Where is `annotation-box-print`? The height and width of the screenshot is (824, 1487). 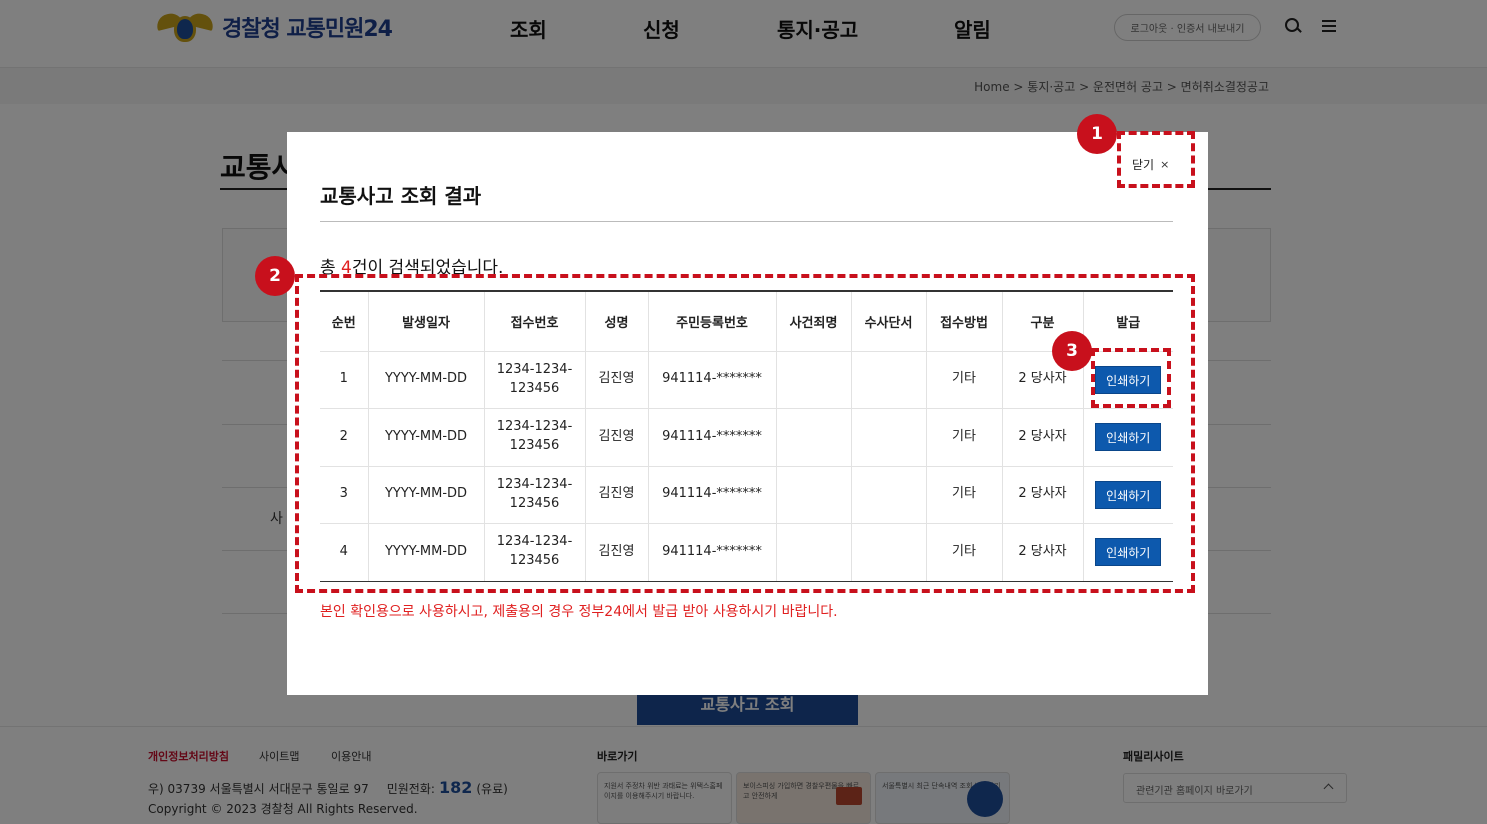
annotation-box-print is located at coordinates (1131, 378).